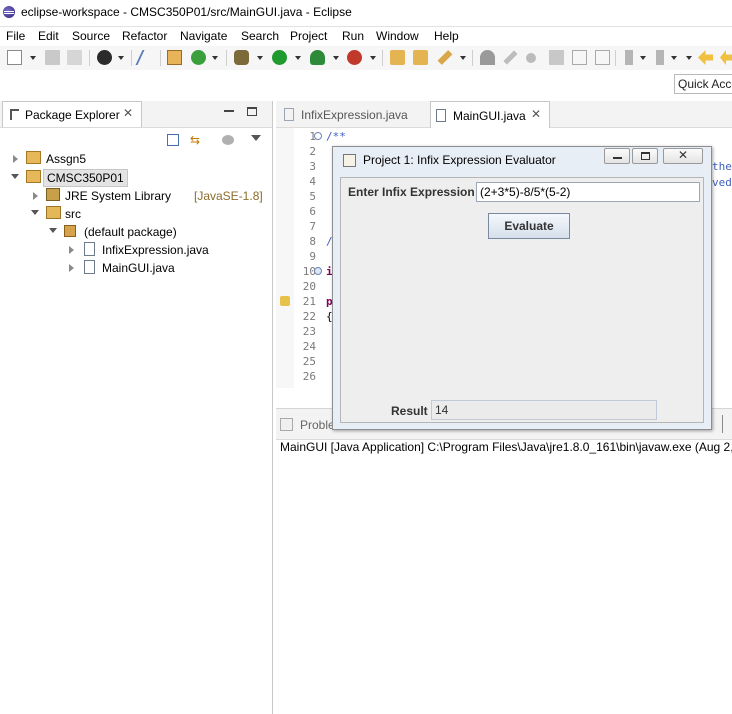 This screenshot has height=714, width=732. What do you see at coordinates (260, 36) in the screenshot?
I see `menu-search: Search` at bounding box center [260, 36].